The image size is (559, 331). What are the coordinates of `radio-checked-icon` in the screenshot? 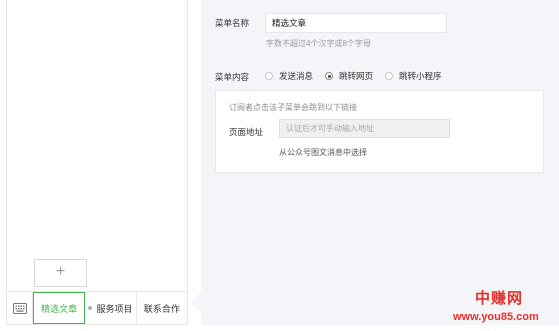 It's located at (329, 76).